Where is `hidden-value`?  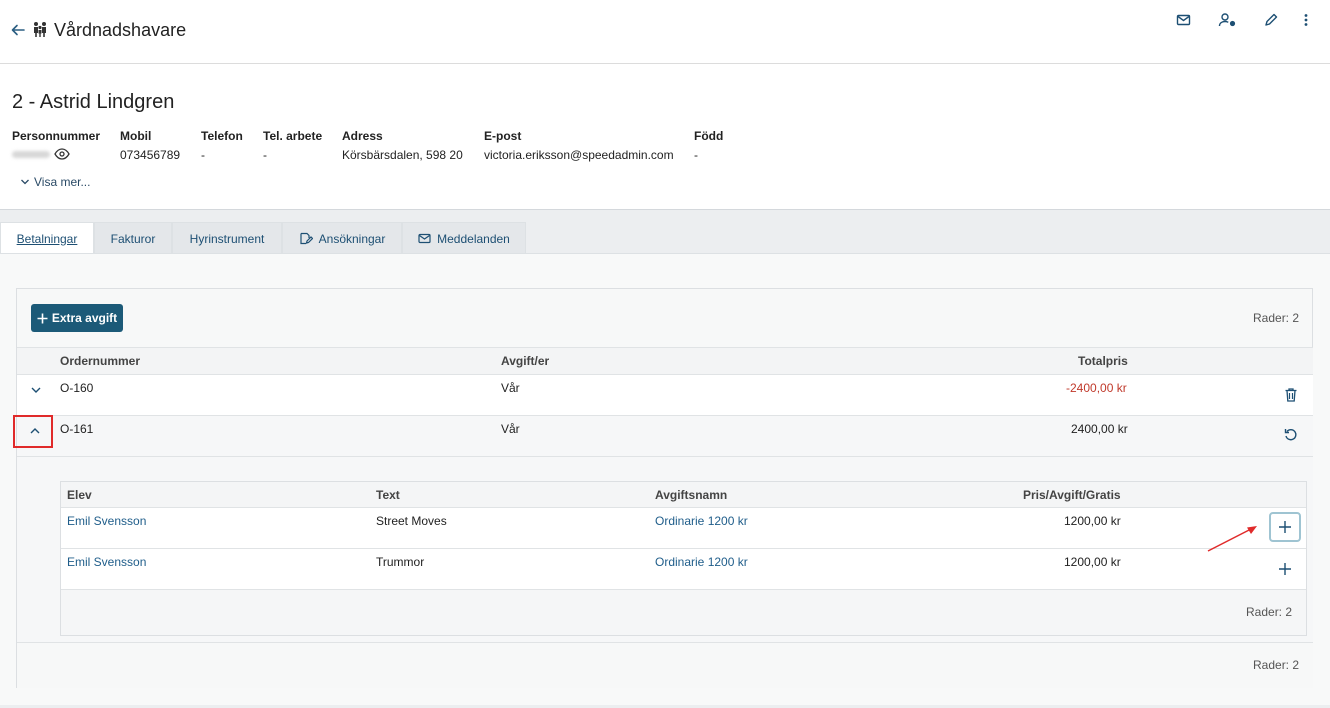
hidden-value is located at coordinates (31, 154).